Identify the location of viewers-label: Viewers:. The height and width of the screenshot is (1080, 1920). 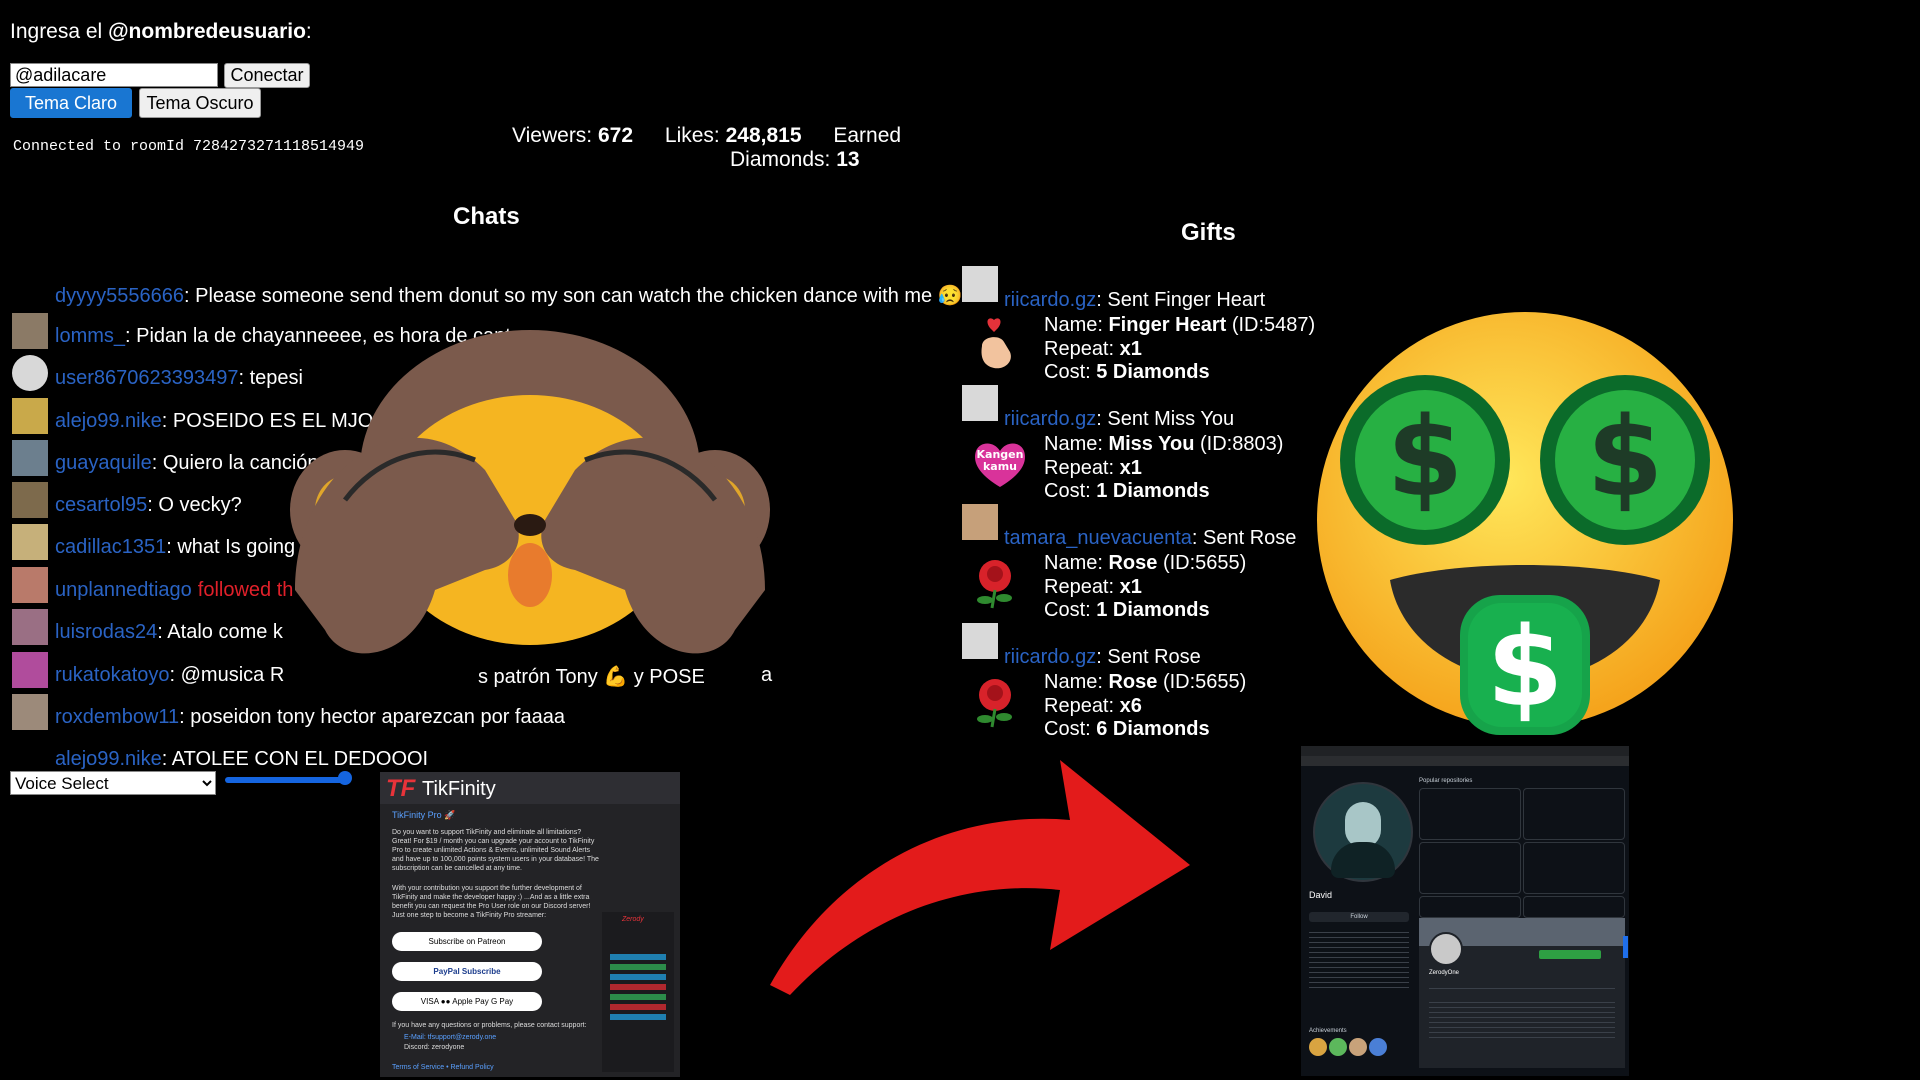
(552, 135).